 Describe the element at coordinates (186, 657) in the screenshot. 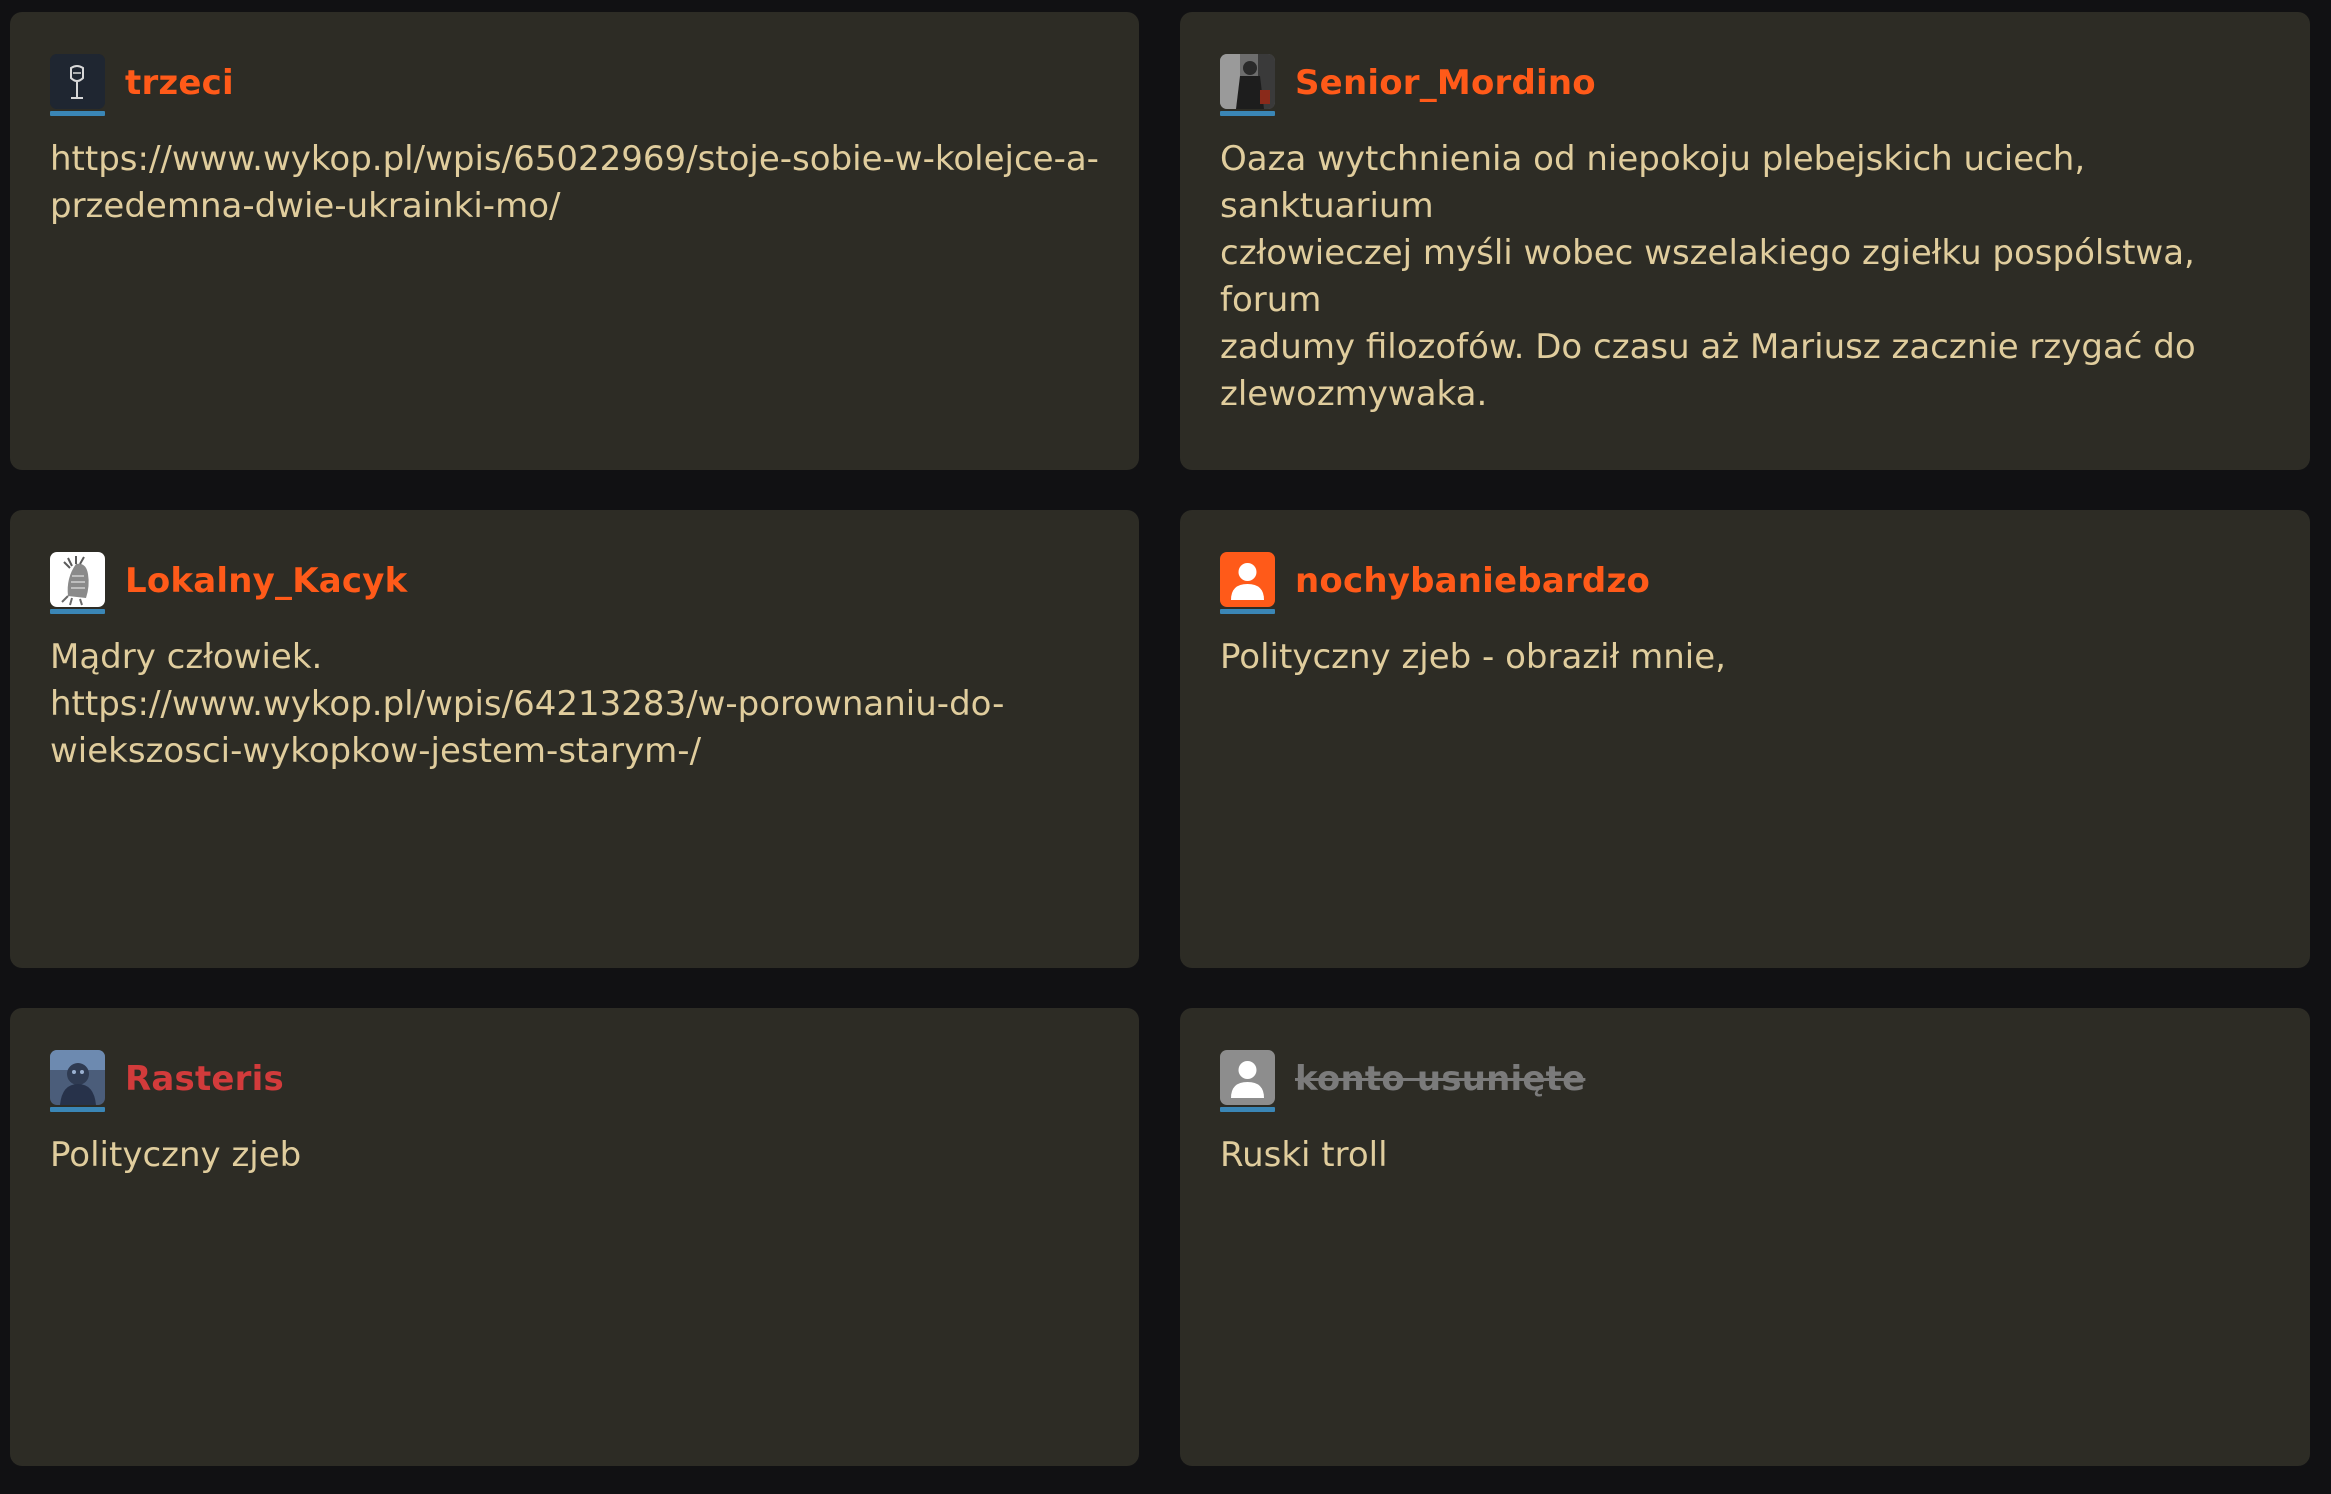

I see `comment-line: Mądry człowiek.` at that location.